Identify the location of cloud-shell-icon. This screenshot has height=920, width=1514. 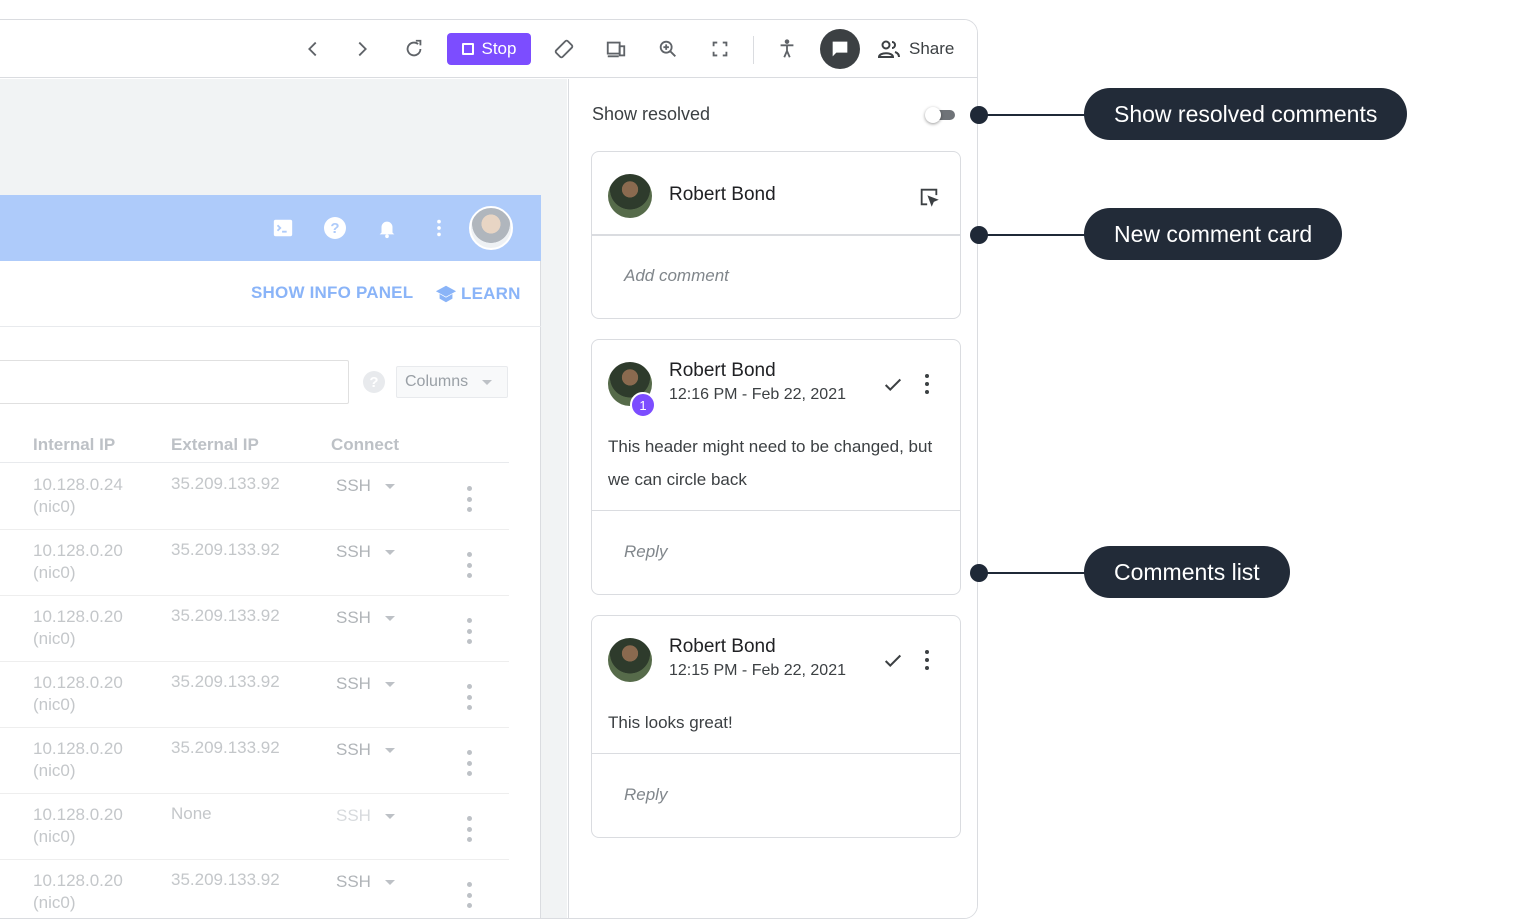
(283, 228).